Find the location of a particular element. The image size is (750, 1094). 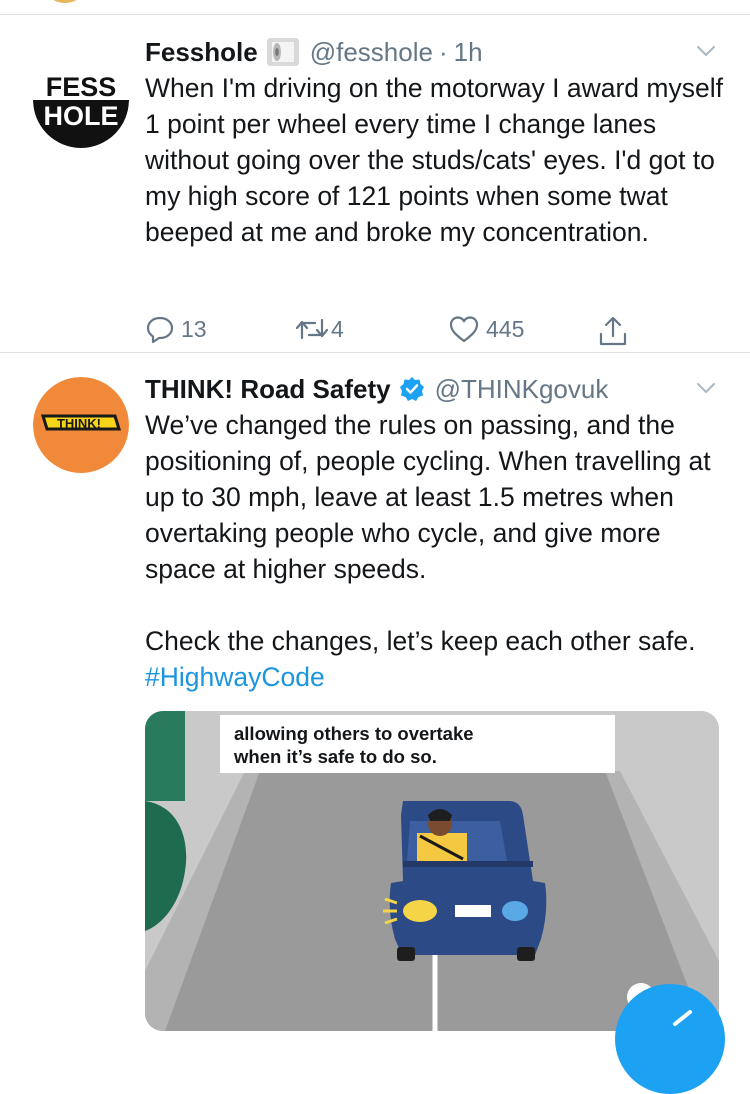

hashtag-link: #HighwayCode is located at coordinates (235, 677).